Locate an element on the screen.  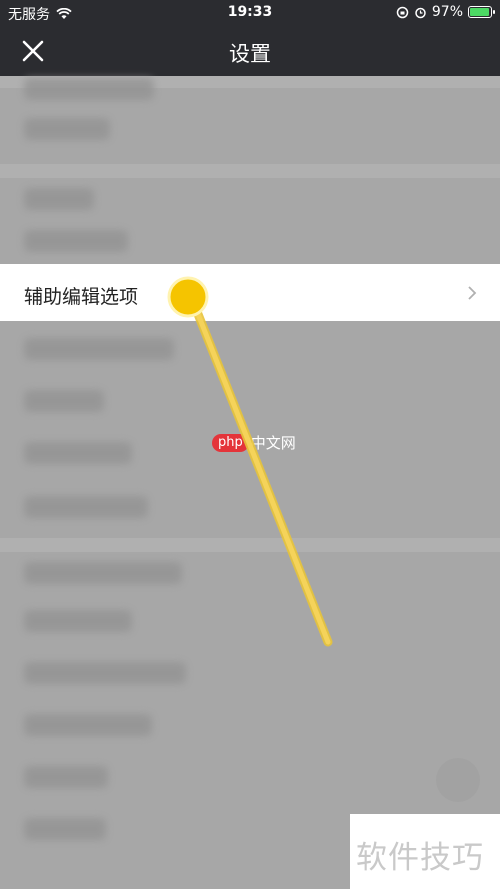
battery-percent: 97% is located at coordinates (447, 12).